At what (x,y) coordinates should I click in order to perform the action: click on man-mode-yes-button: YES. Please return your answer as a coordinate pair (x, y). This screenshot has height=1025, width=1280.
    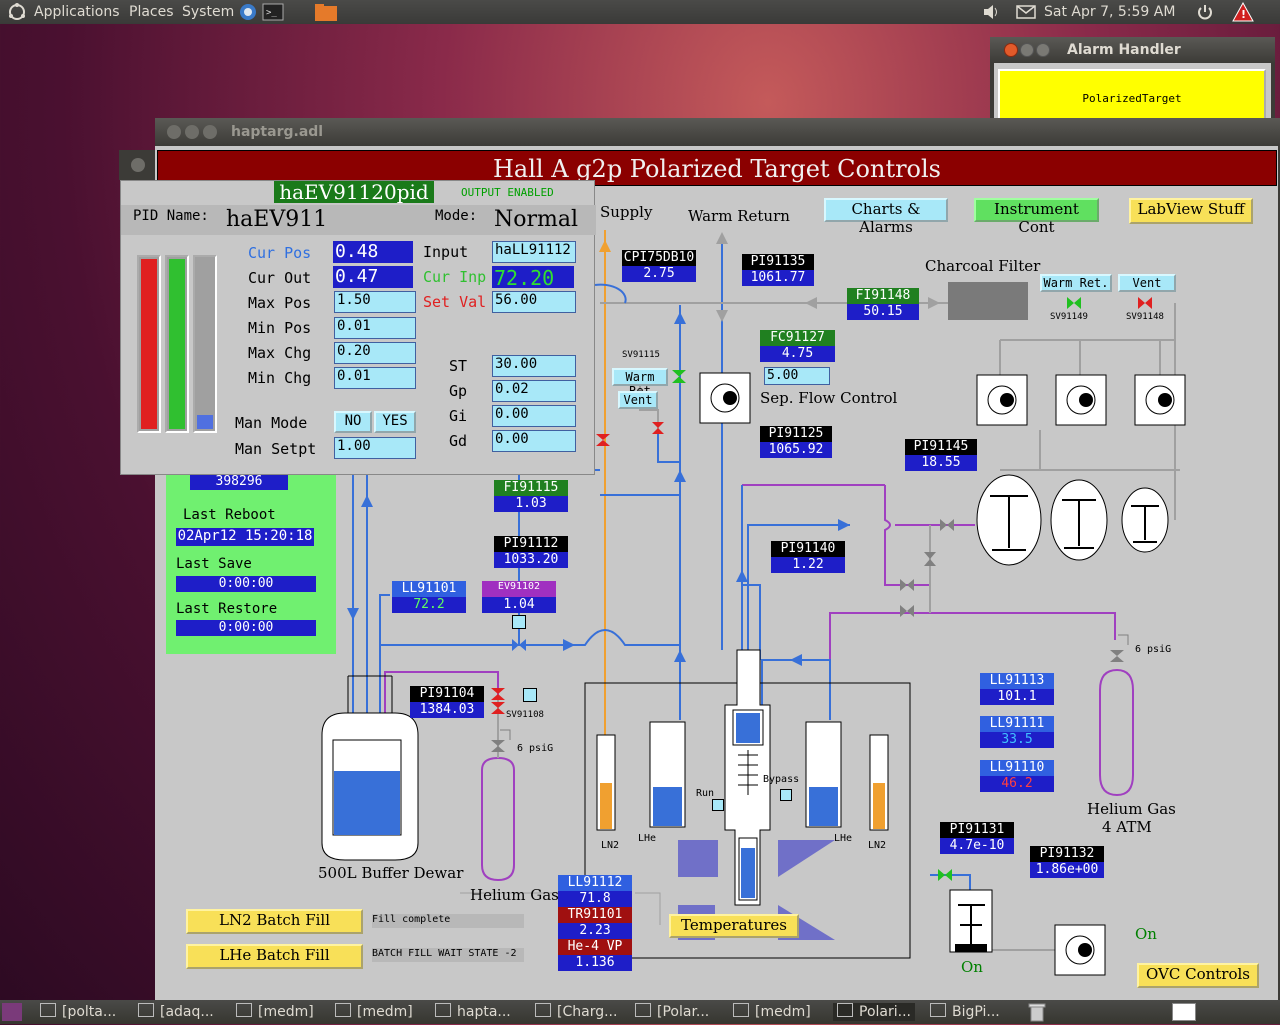
    Looking at the image, I should click on (395, 422).